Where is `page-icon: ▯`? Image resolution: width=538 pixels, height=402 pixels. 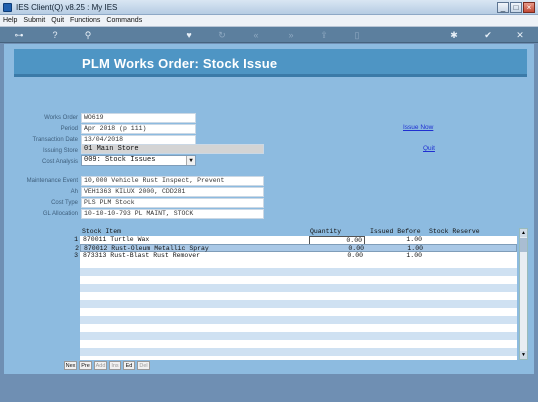
page-icon: ▯ is located at coordinates (357, 35).